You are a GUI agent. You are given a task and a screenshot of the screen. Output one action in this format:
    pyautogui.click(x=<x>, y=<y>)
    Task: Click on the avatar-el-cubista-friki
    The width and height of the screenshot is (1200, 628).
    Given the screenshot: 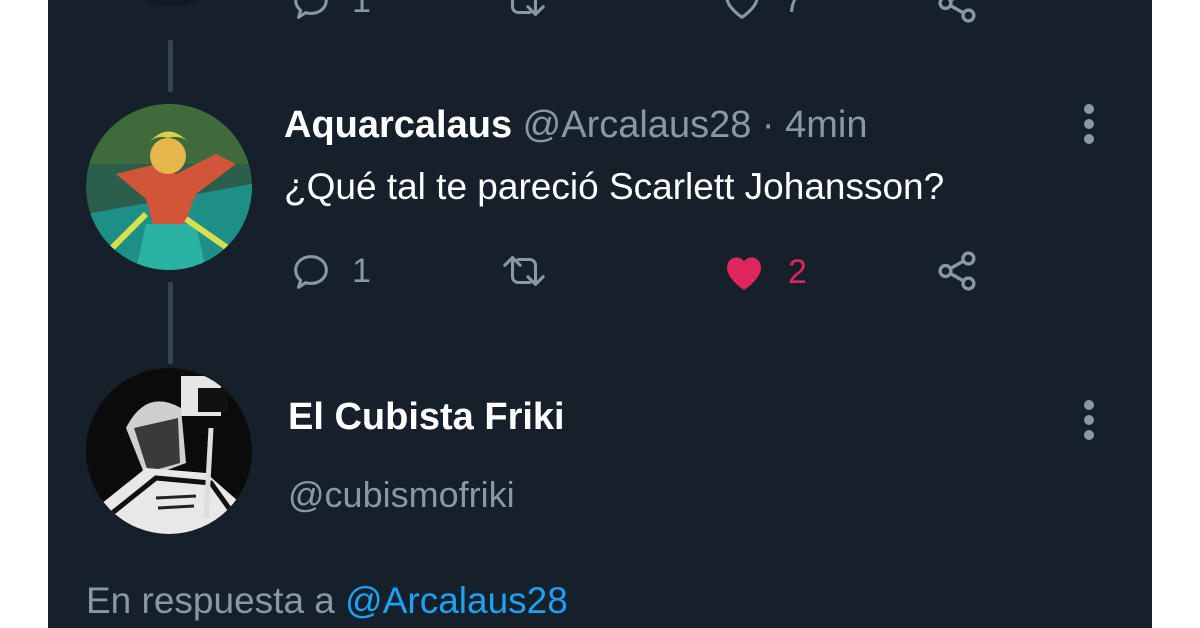 What is the action you would take?
    pyautogui.click(x=169, y=451)
    